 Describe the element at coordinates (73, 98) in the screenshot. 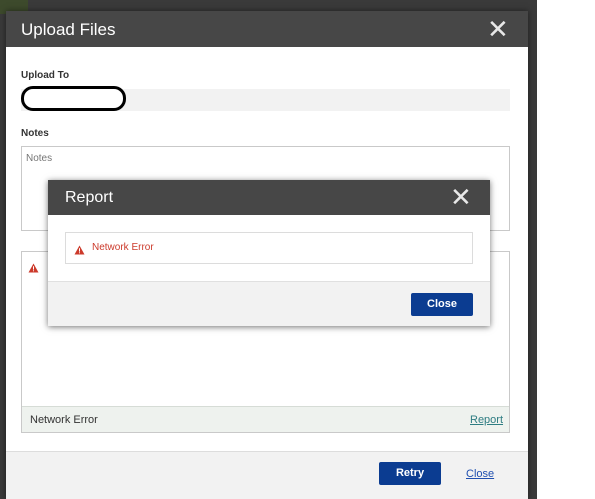

I see `redaction-mark` at that location.